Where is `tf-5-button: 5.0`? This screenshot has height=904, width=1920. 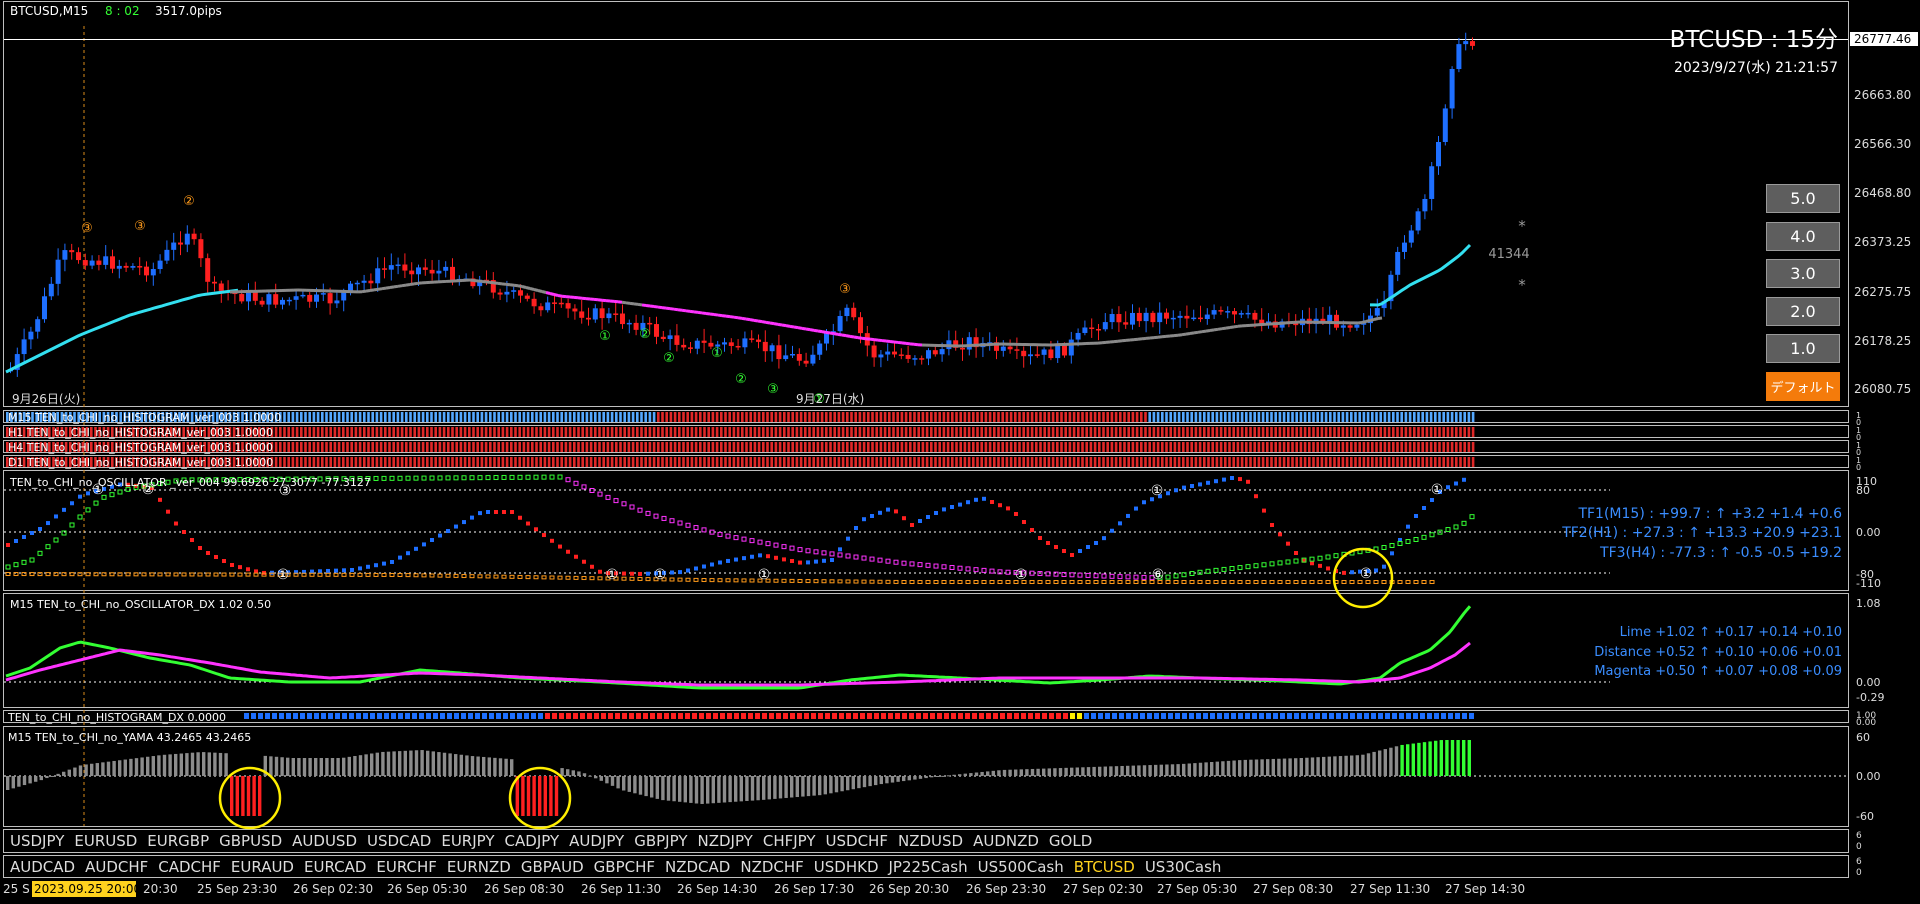 tf-5-button: 5.0 is located at coordinates (1803, 198).